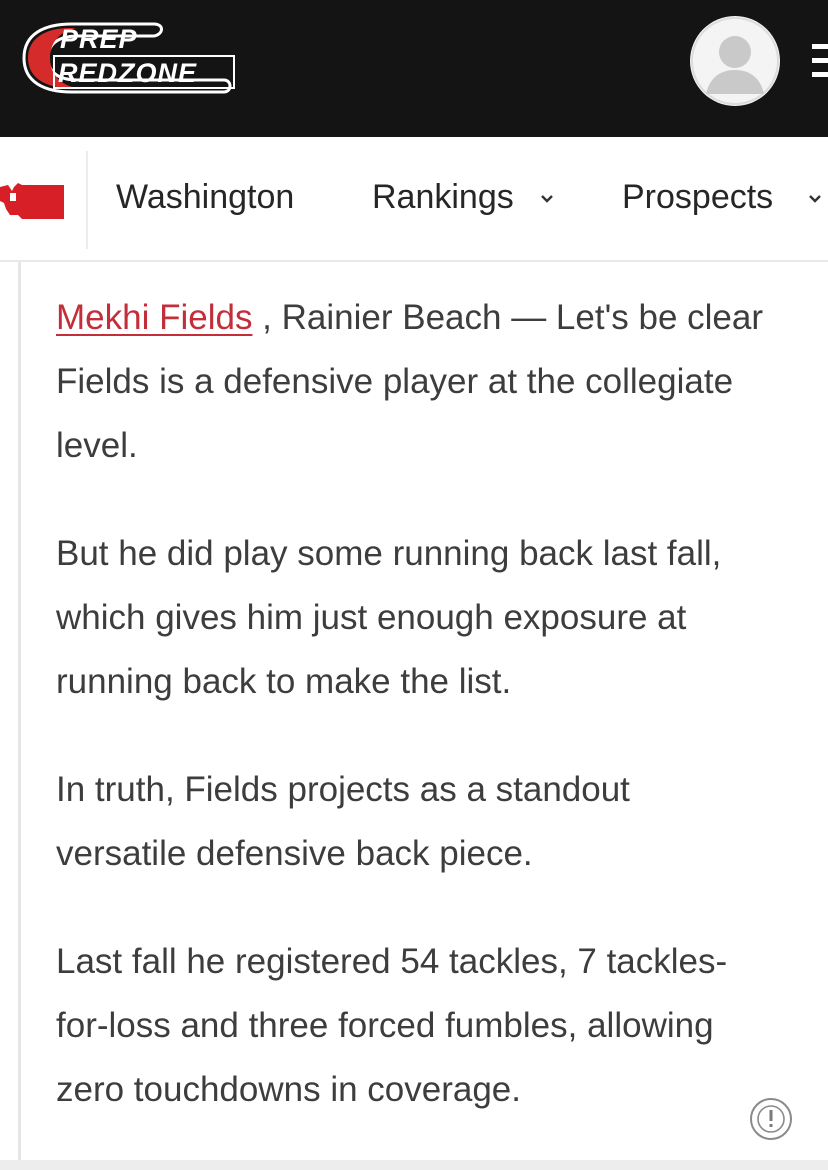 The height and width of the screenshot is (1170, 828). I want to click on nav-item-washington: Washington, so click(205, 197).